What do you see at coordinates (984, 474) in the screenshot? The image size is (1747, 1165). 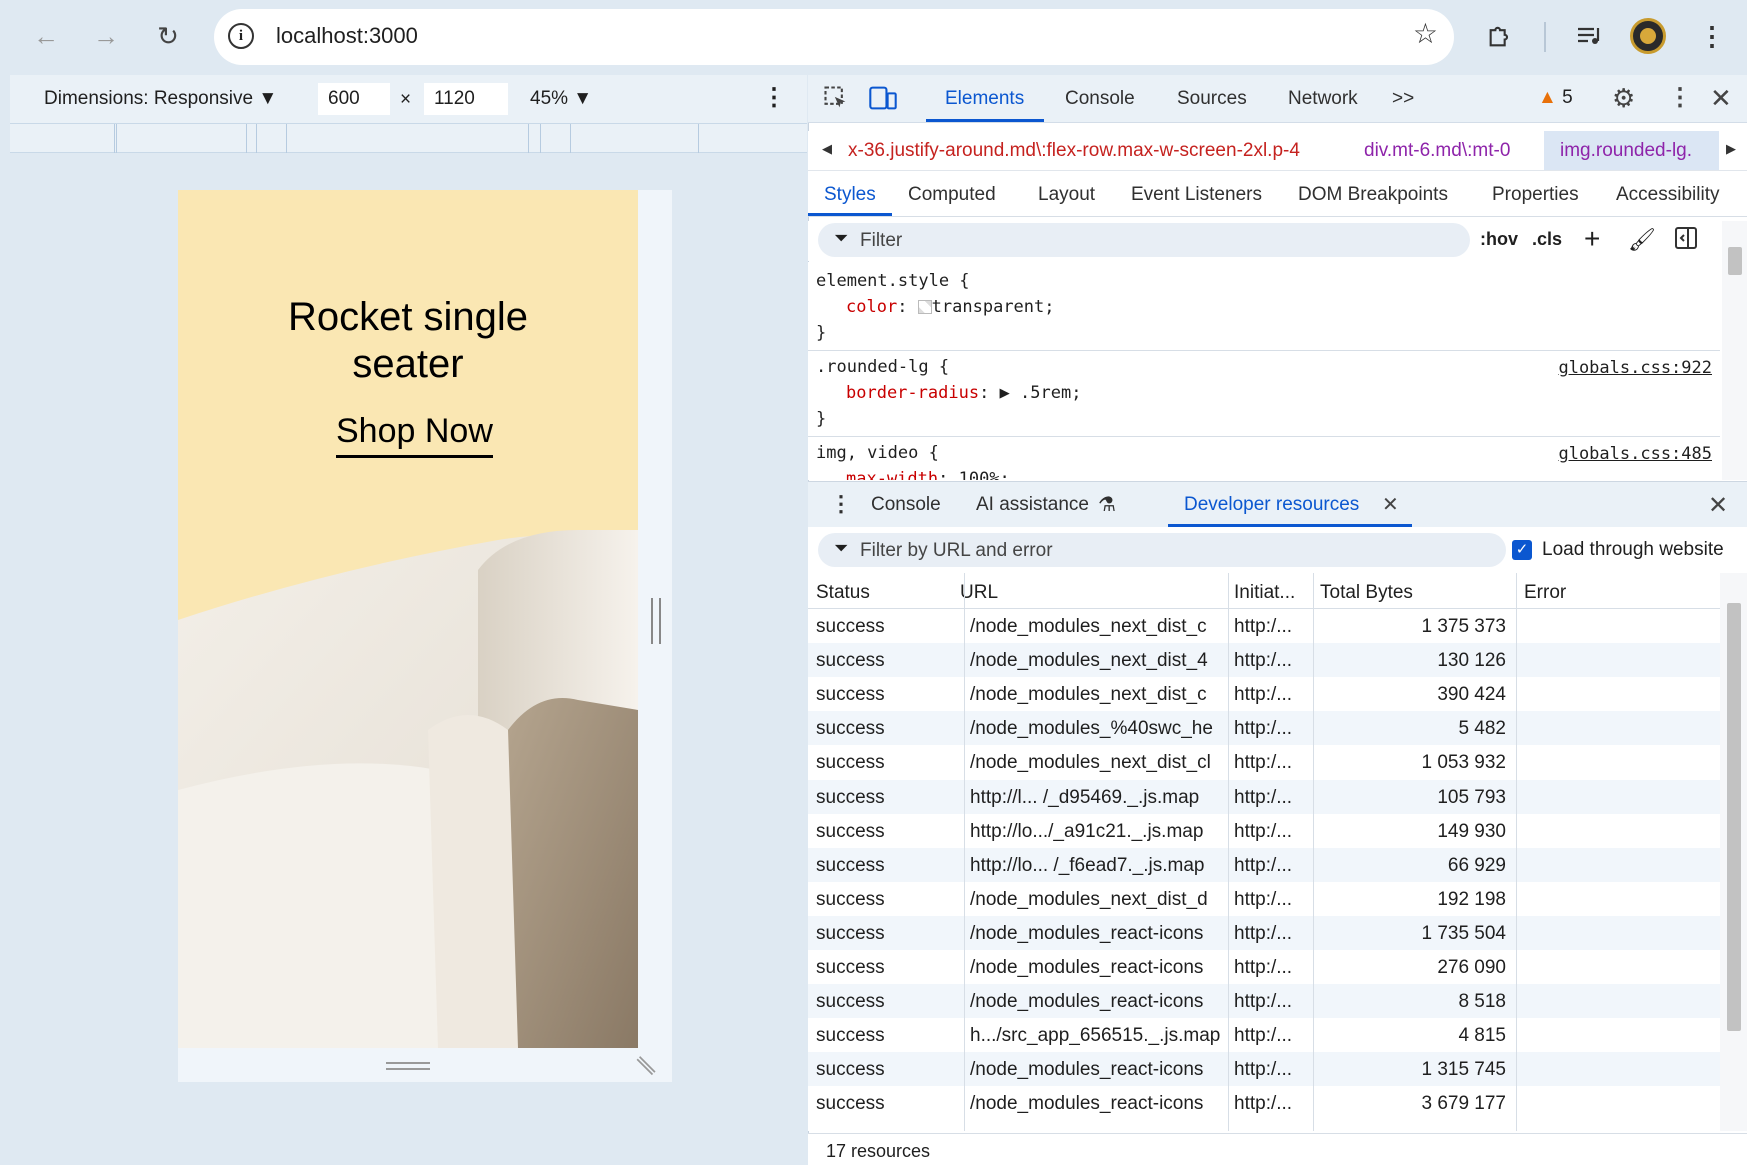 I see `css-value: 100%;` at bounding box center [984, 474].